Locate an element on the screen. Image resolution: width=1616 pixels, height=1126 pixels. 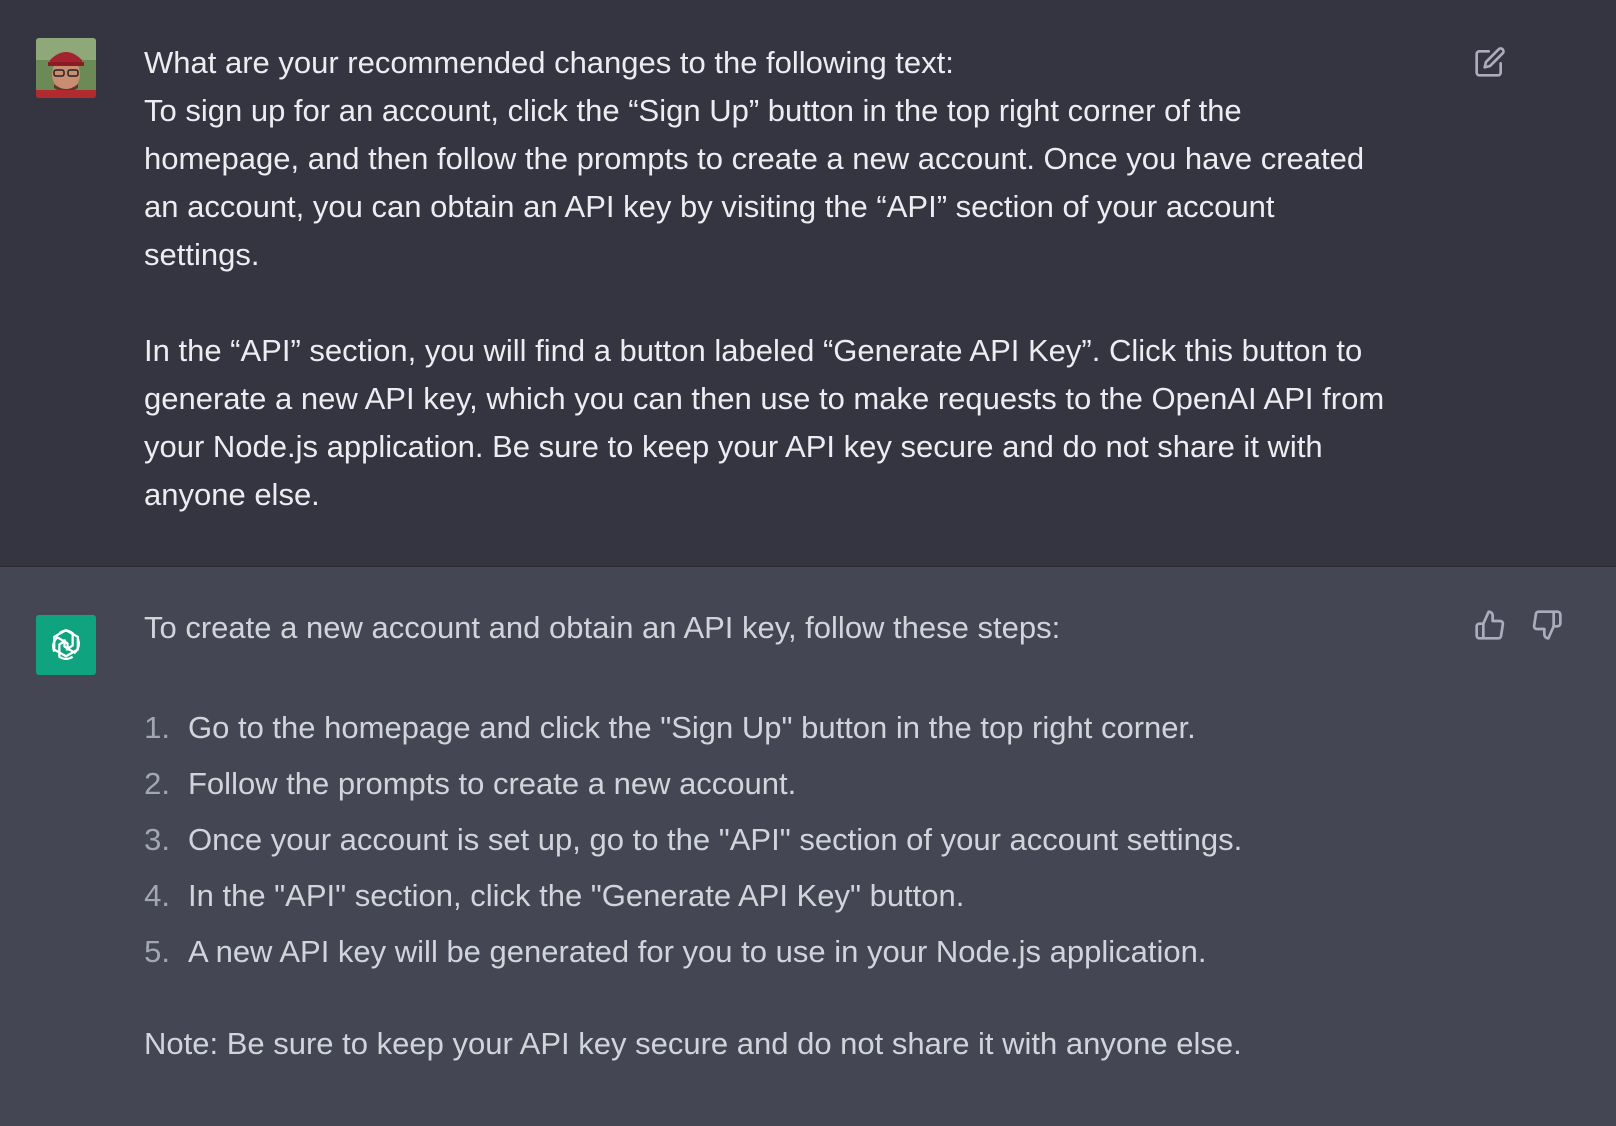
user-line: anyone else. is located at coordinates (232, 494).